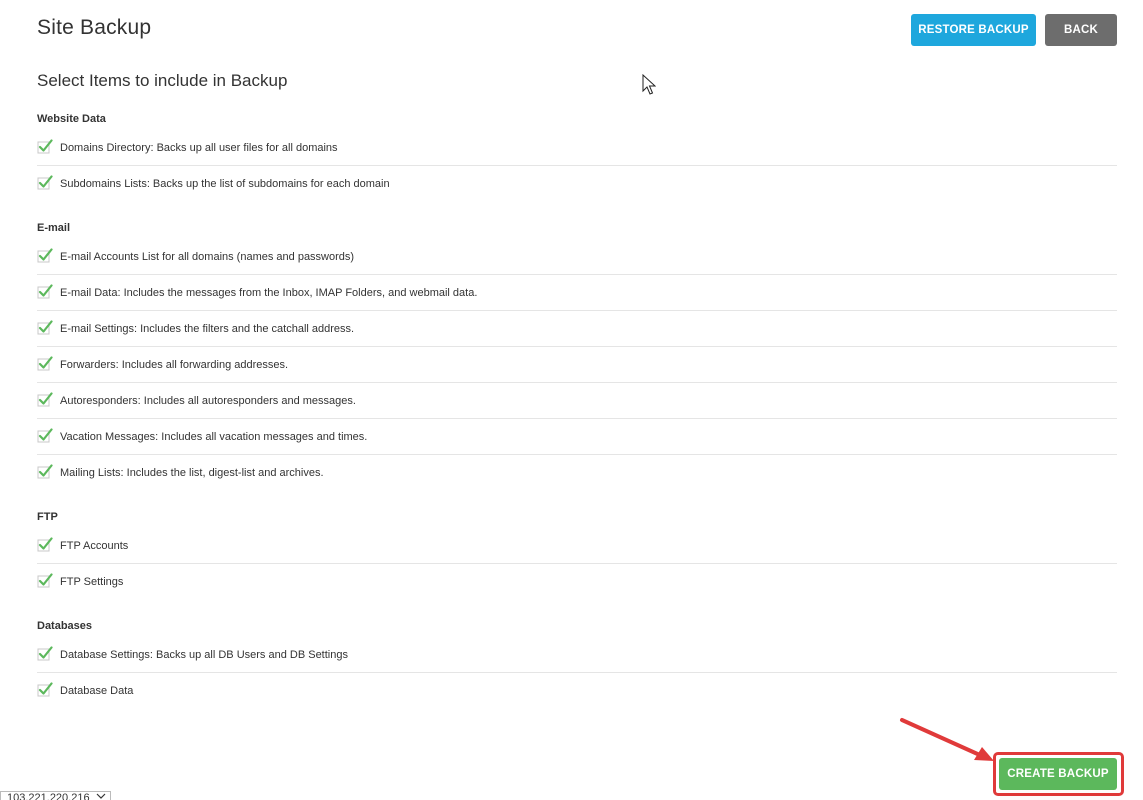 Image resolution: width=1143 pixels, height=800 pixels. I want to click on group-title: E-mail, so click(54, 228).